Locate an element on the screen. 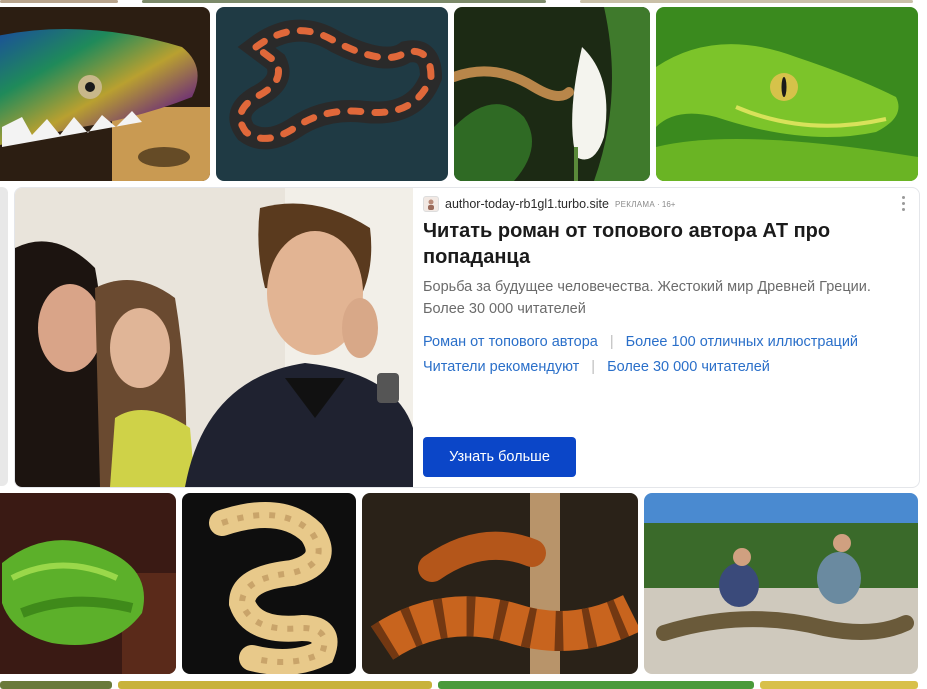 This screenshot has height=689, width=927. favicon-icon is located at coordinates (431, 204).